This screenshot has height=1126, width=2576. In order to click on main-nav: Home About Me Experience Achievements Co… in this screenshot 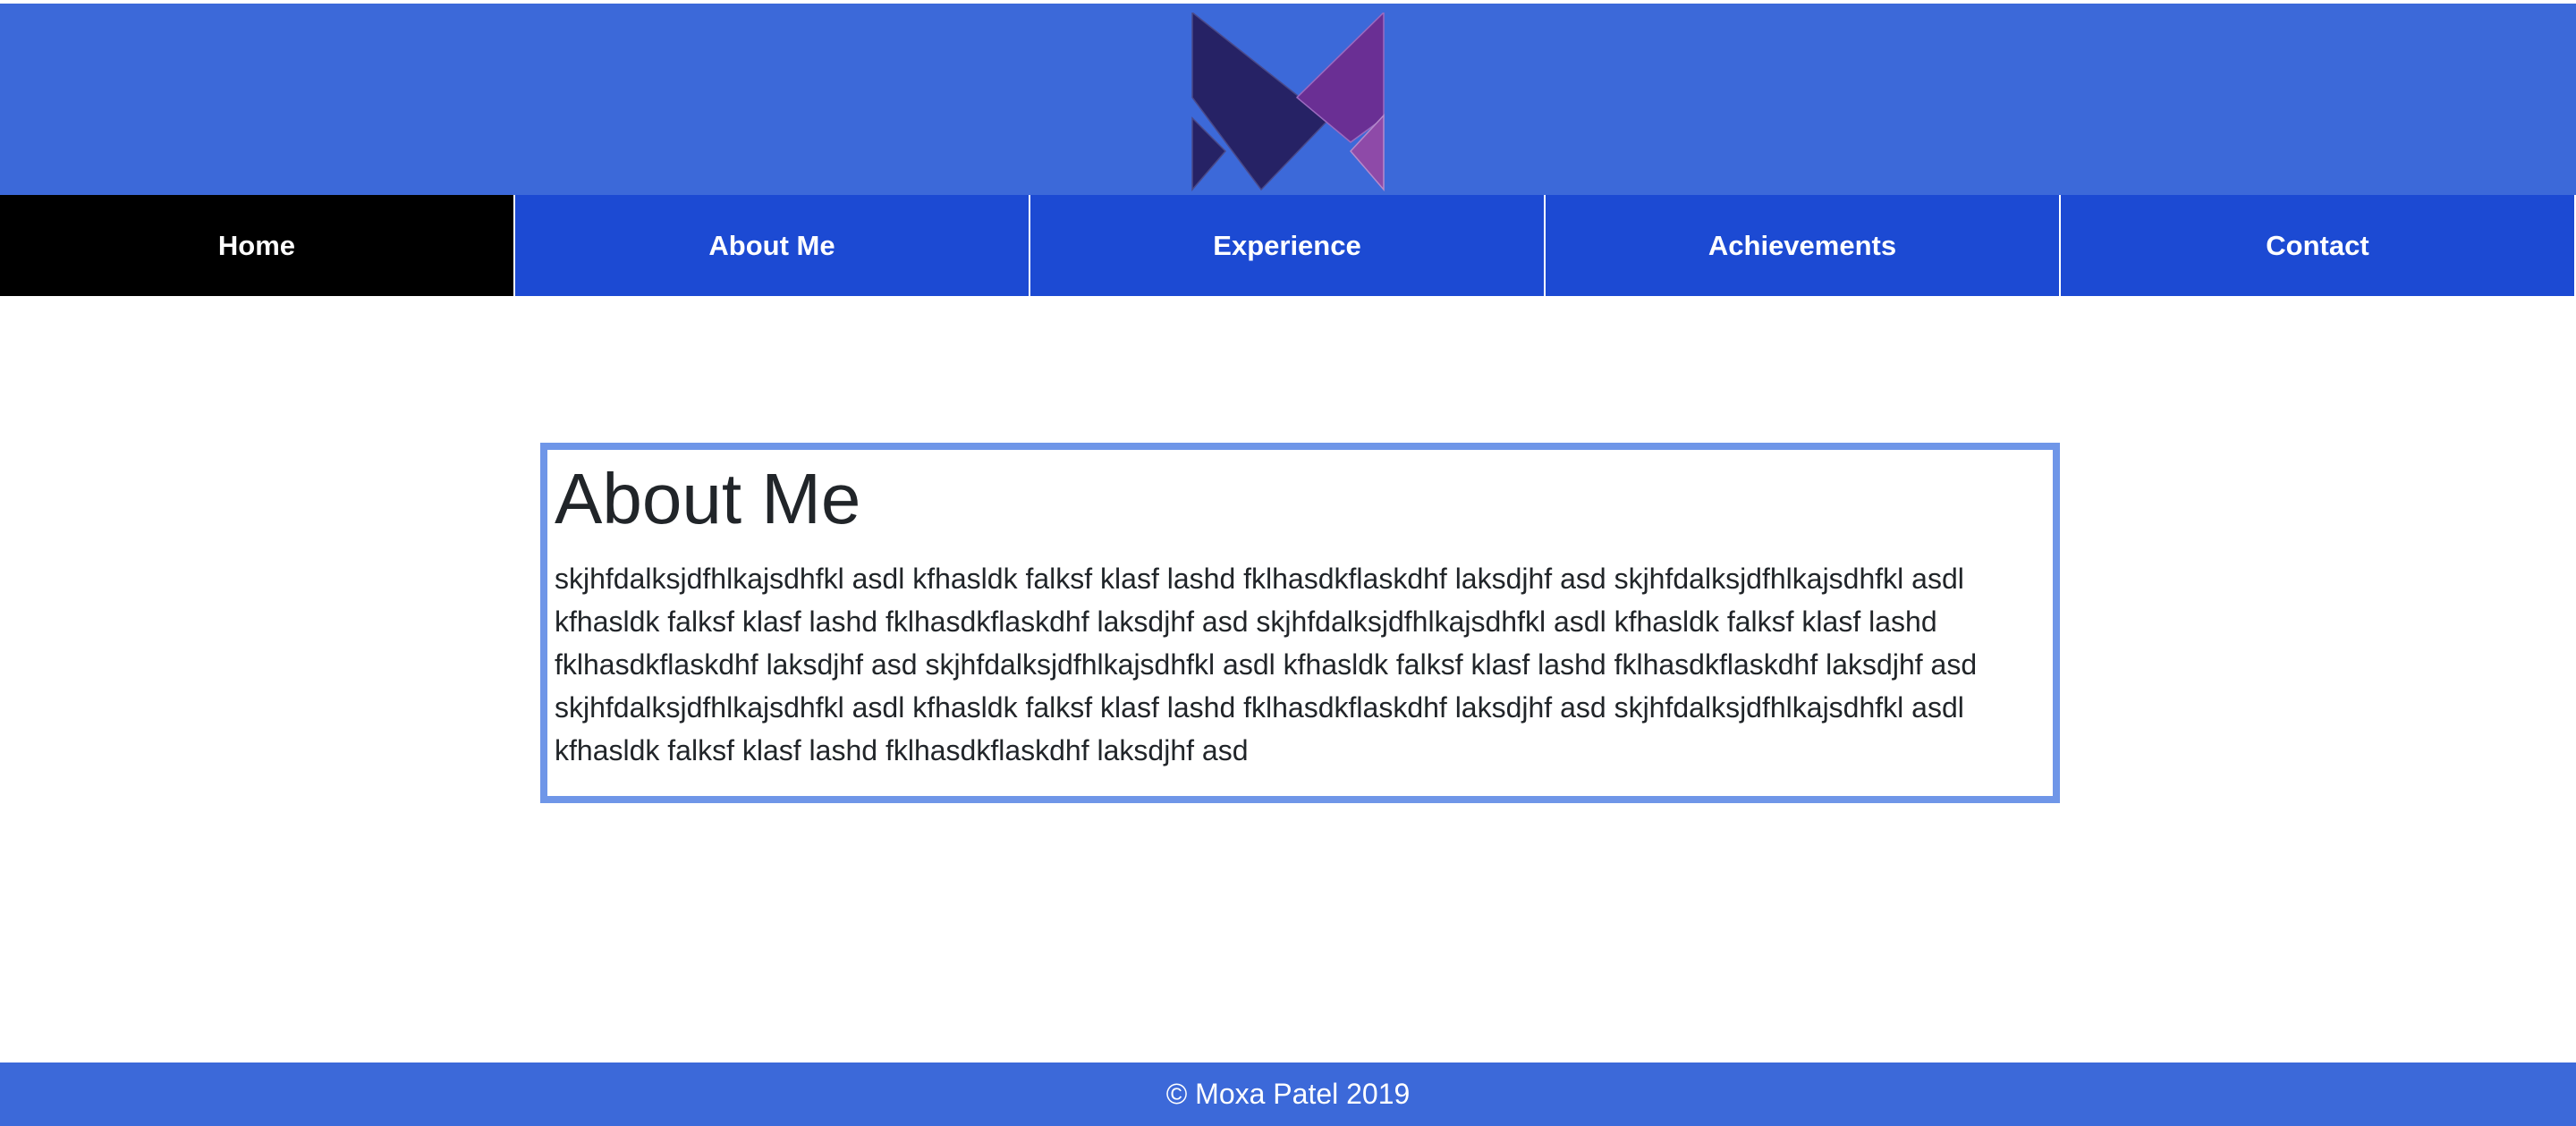, I will do `click(1288, 246)`.